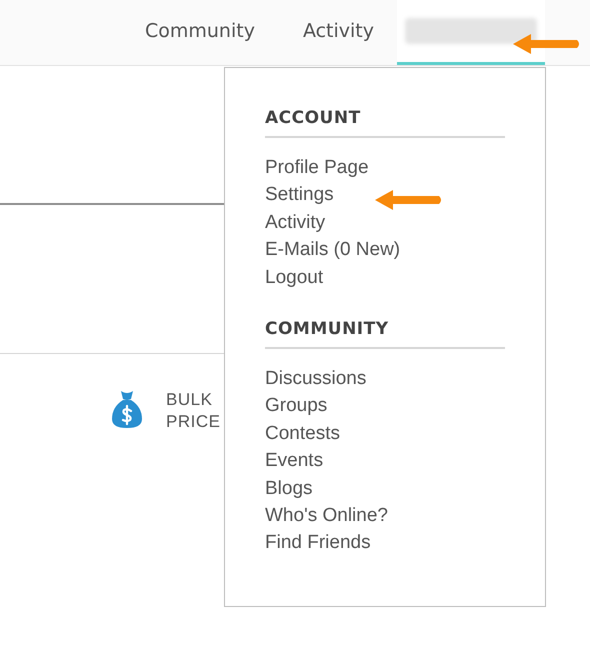 This screenshot has width=590, height=670. I want to click on menu-link: Settings, so click(299, 195).